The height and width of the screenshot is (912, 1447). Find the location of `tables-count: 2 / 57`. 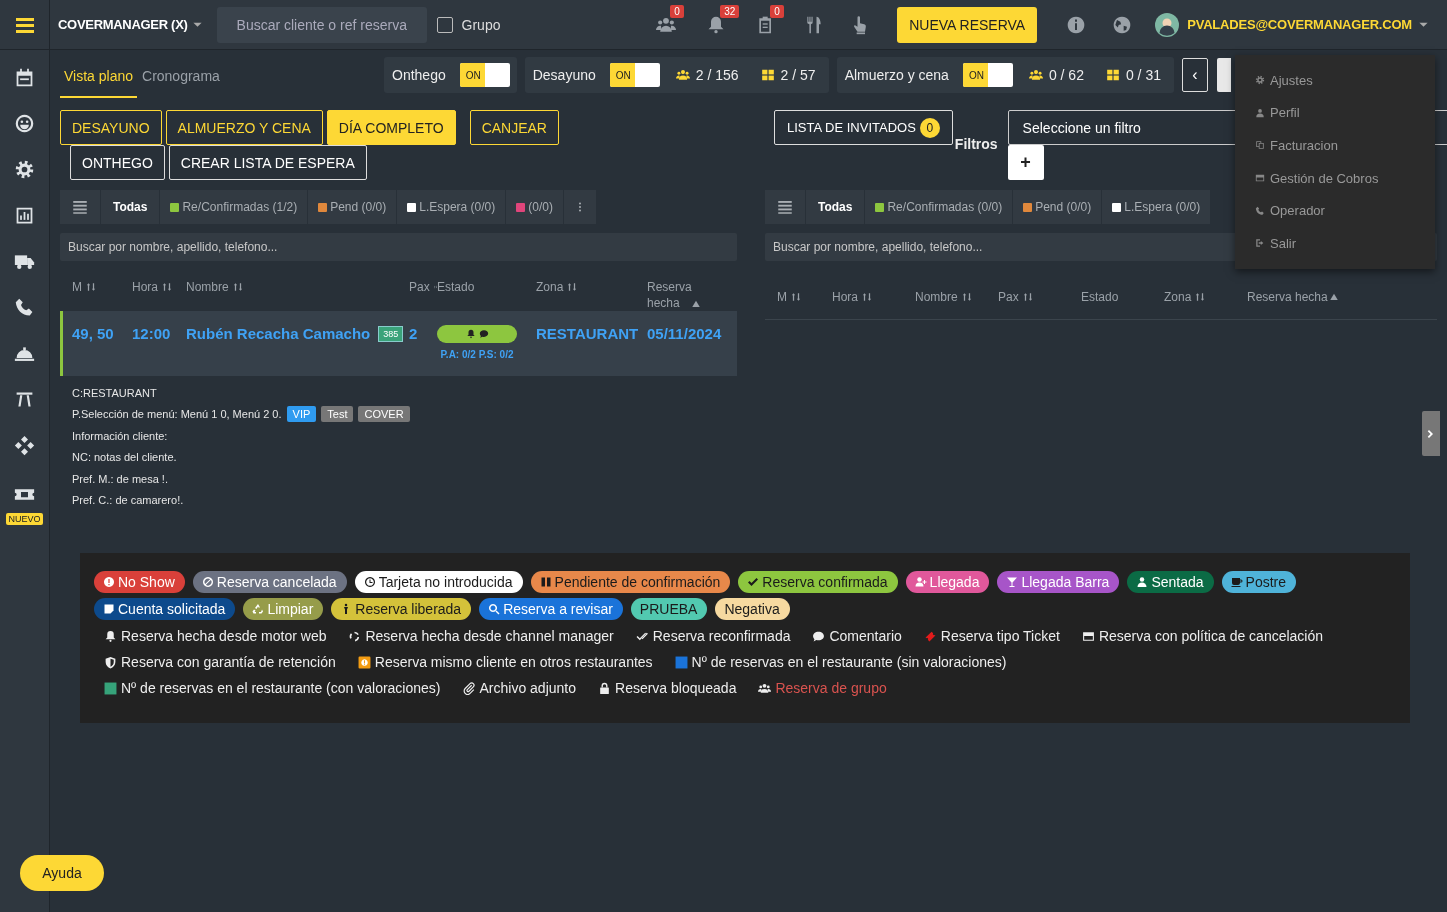

tables-count: 2 / 57 is located at coordinates (798, 75).